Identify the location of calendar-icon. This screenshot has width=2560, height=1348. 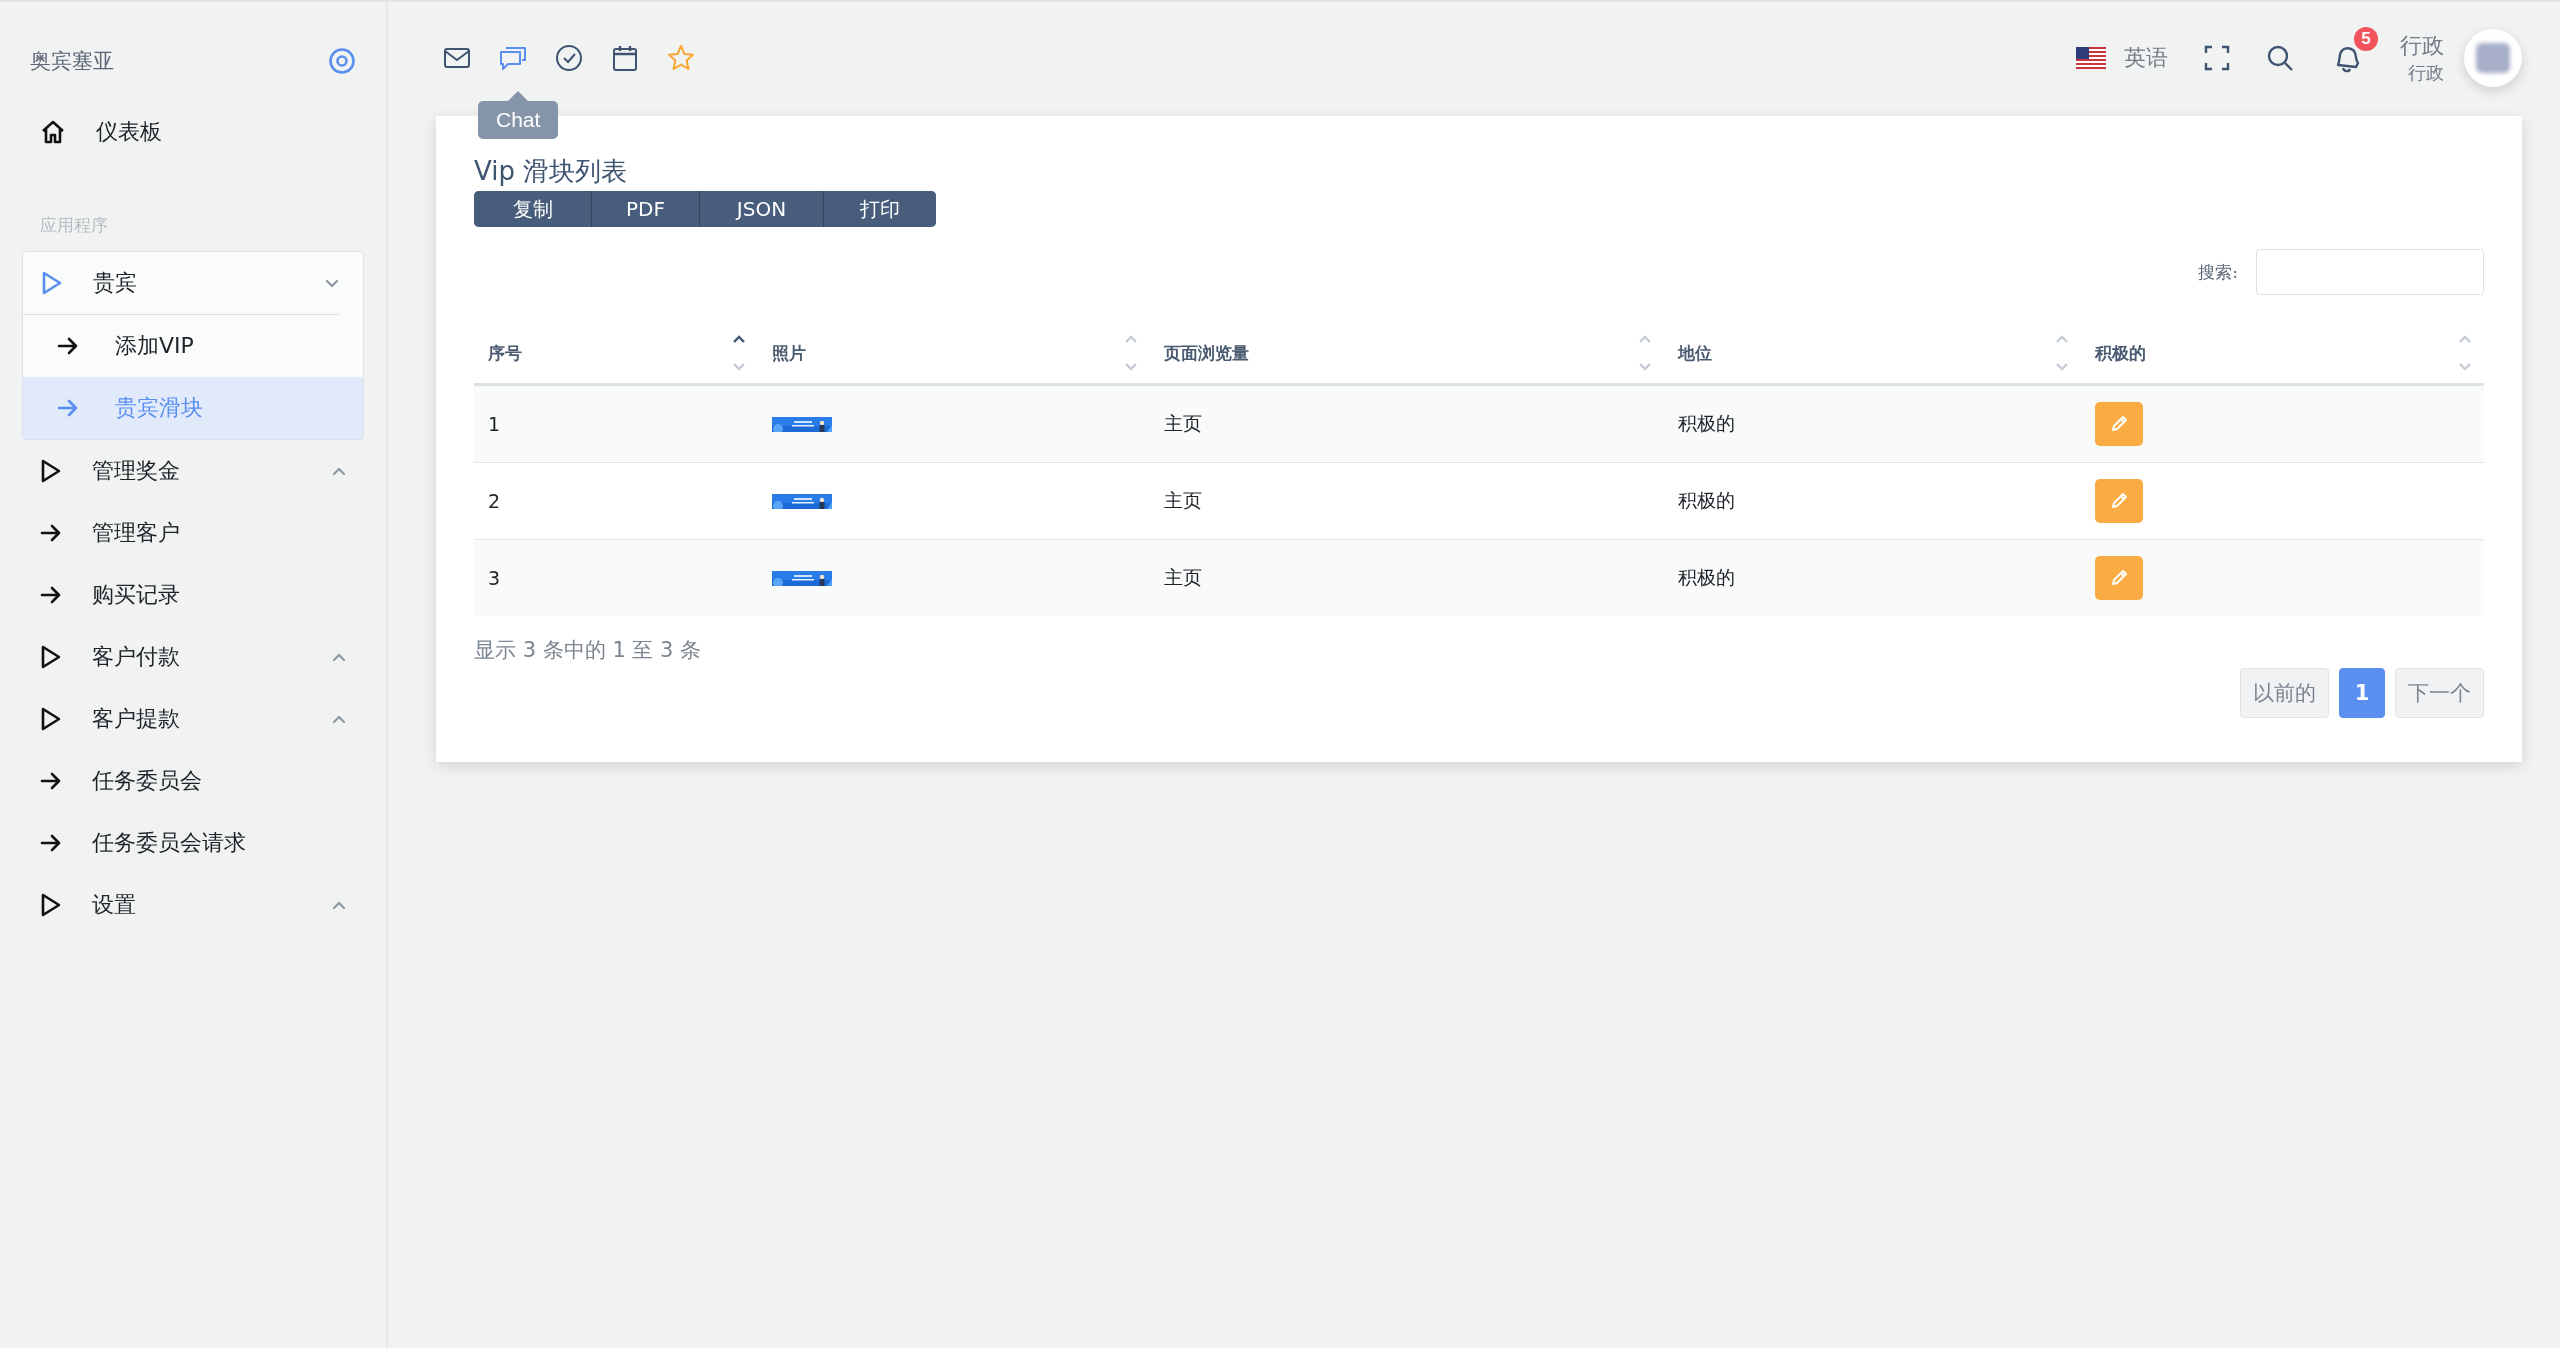
(625, 58).